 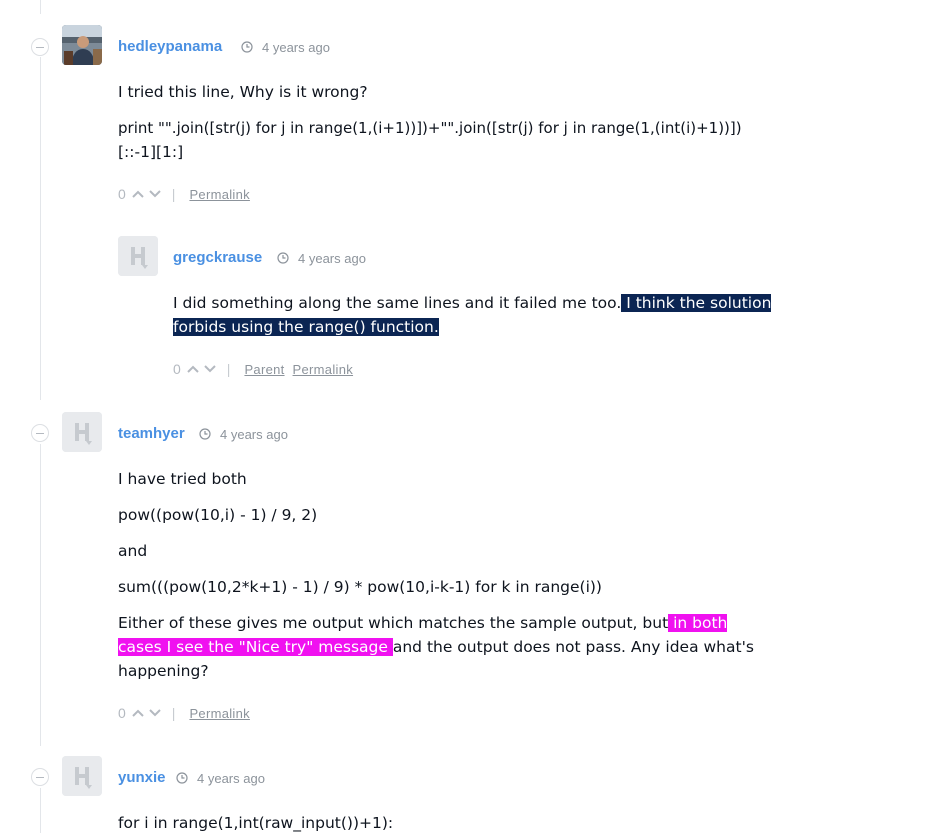 I want to click on username: yunxie, so click(x=142, y=777).